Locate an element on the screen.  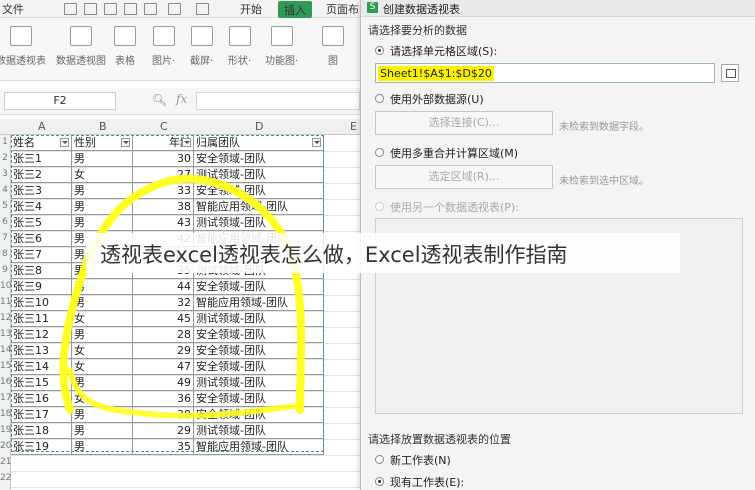
header-cell: 年龄 is located at coordinates (163, 143).